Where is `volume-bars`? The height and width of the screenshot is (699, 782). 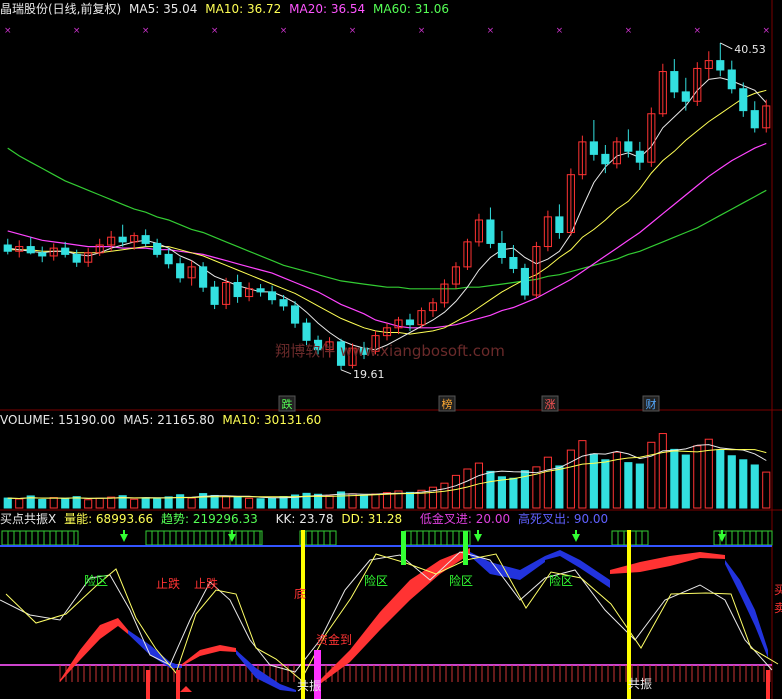 volume-bars is located at coordinates (387, 471).